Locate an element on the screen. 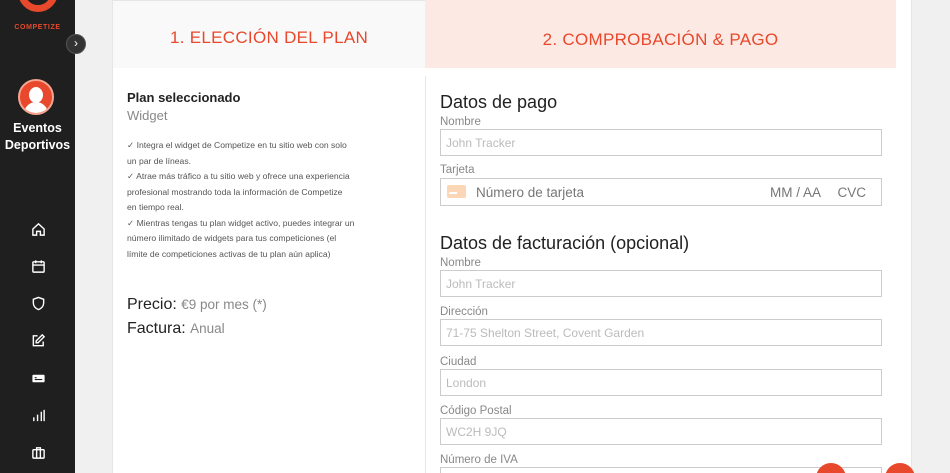 The width and height of the screenshot is (950, 473). nav-home is located at coordinates (38, 229).